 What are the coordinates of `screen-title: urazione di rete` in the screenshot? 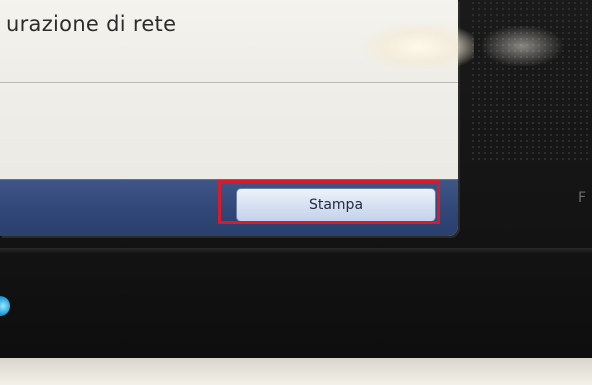 It's located at (91, 24).